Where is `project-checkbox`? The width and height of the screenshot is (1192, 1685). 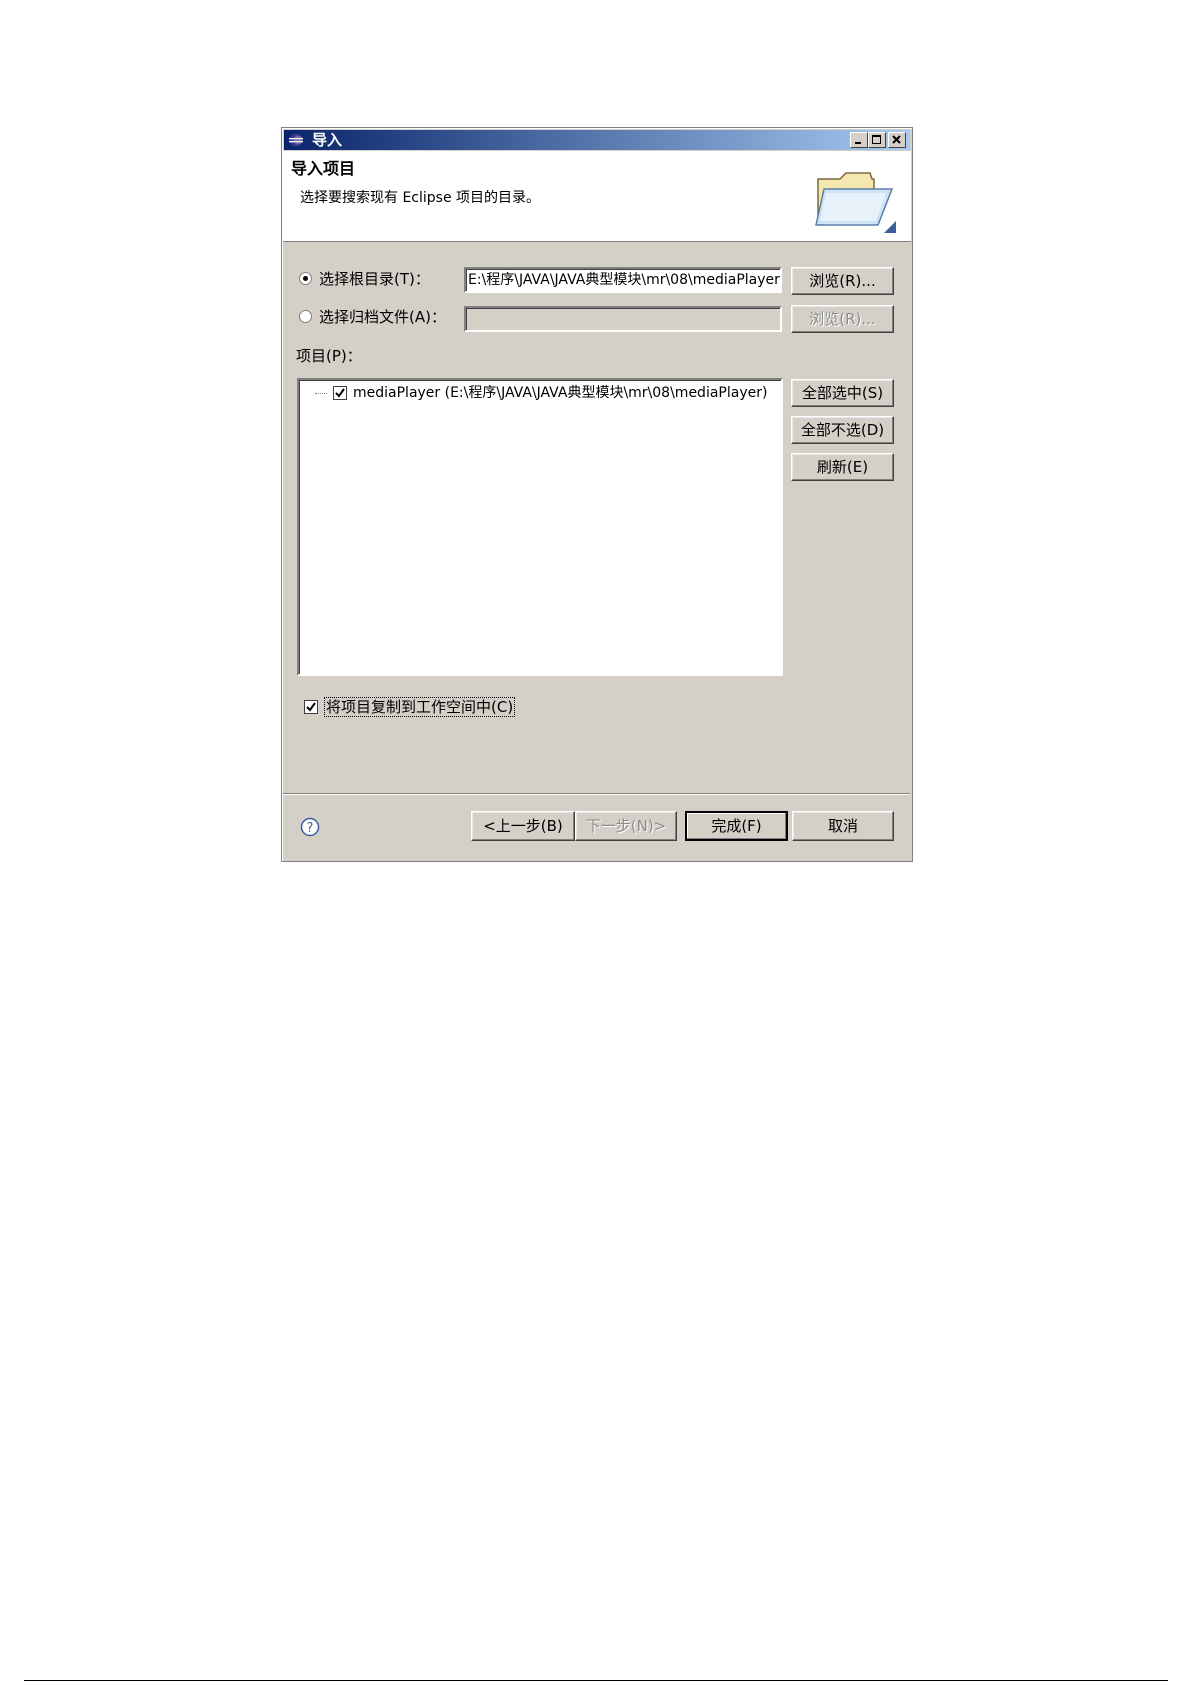 project-checkbox is located at coordinates (340, 393).